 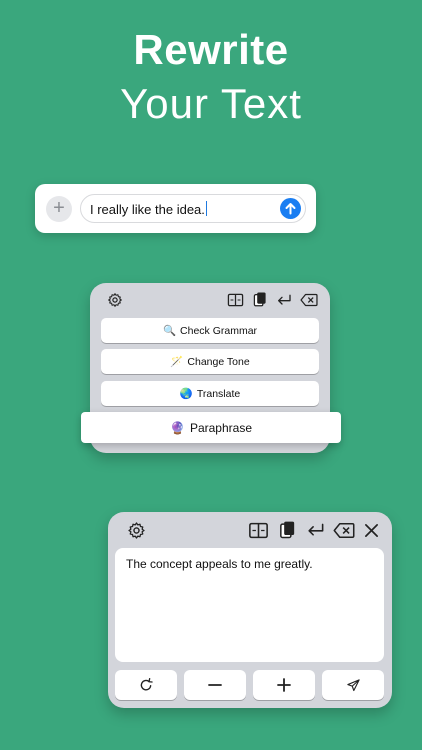 I want to click on refresh-icon, so click(x=146, y=684).